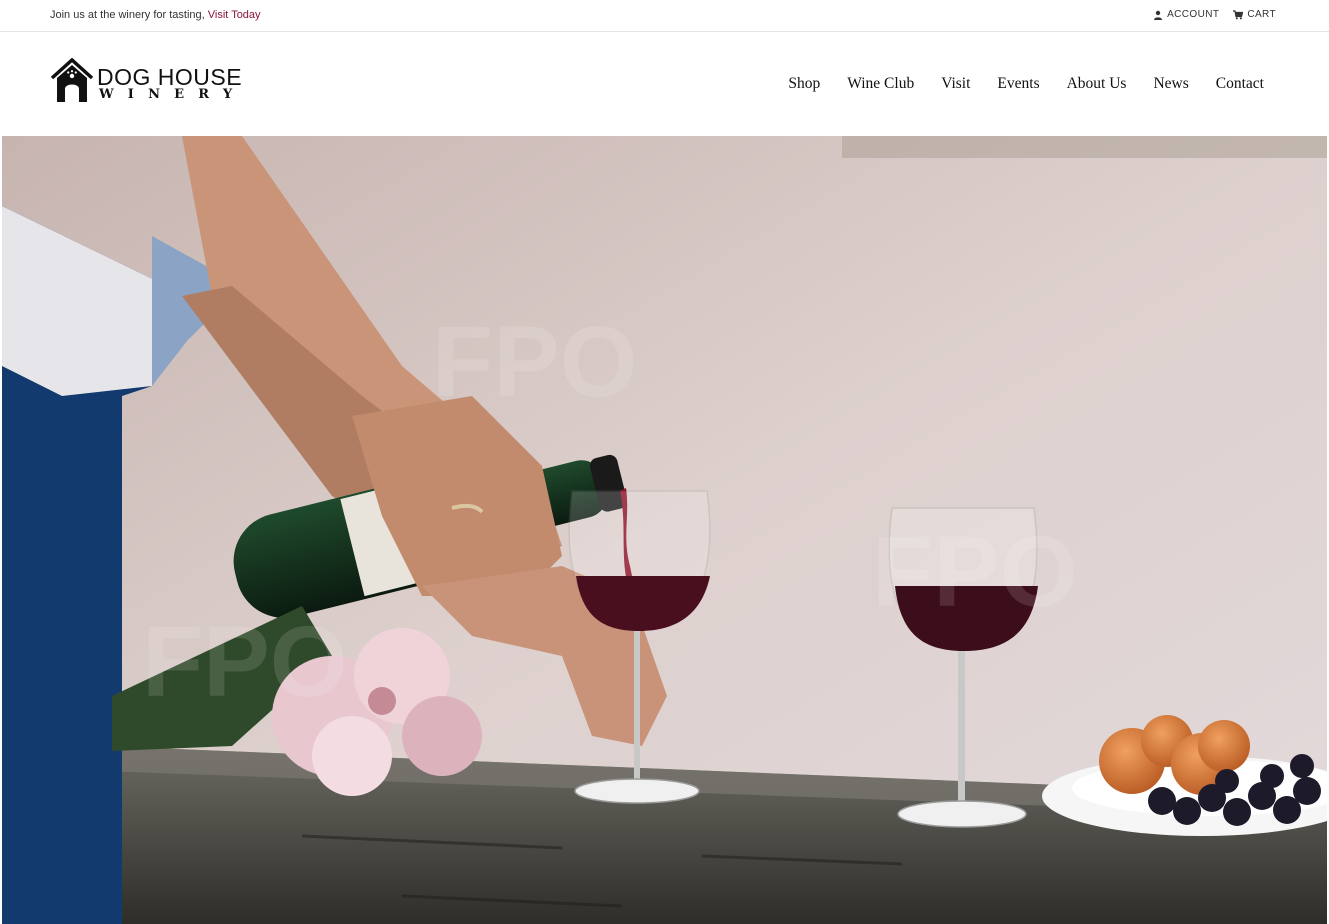  I want to click on logo-line2: WINERY, so click(173, 94).